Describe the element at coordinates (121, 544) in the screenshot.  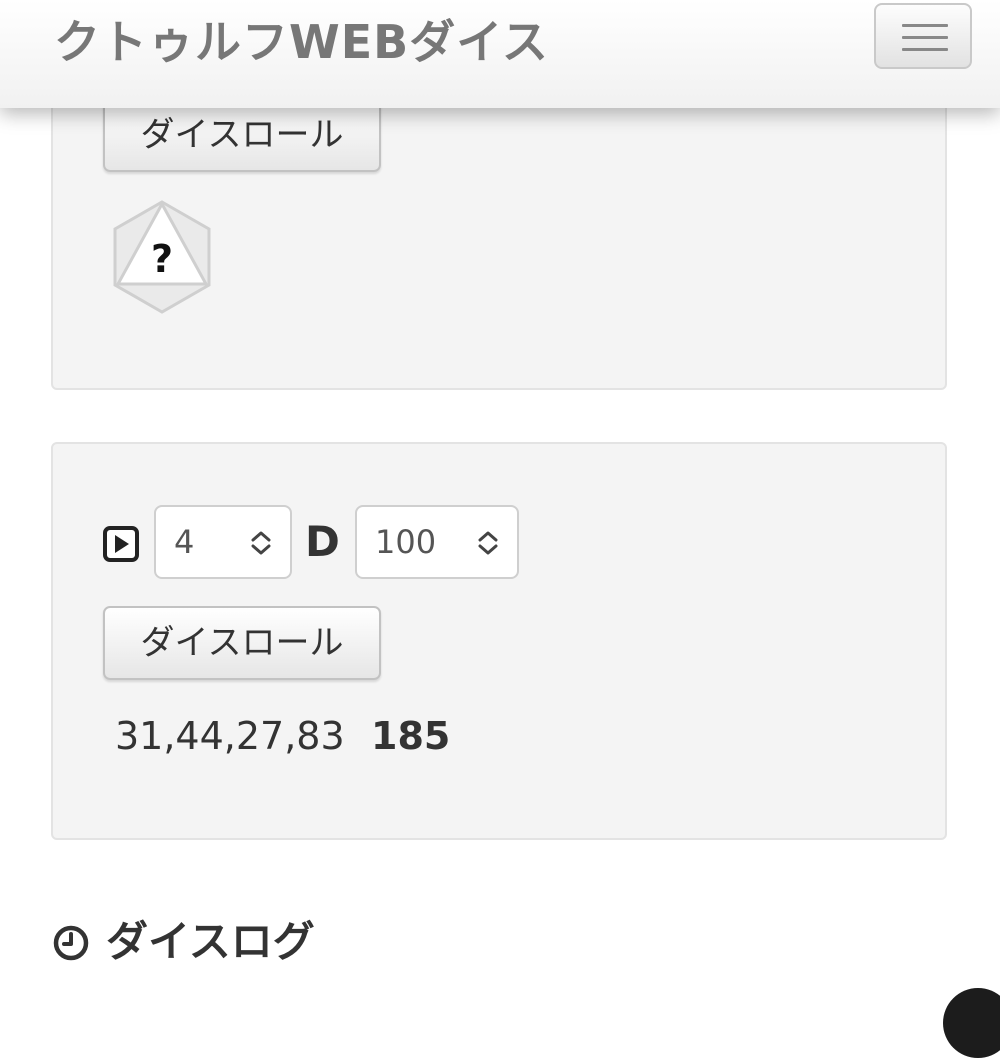
I see `play-square-icon` at that location.